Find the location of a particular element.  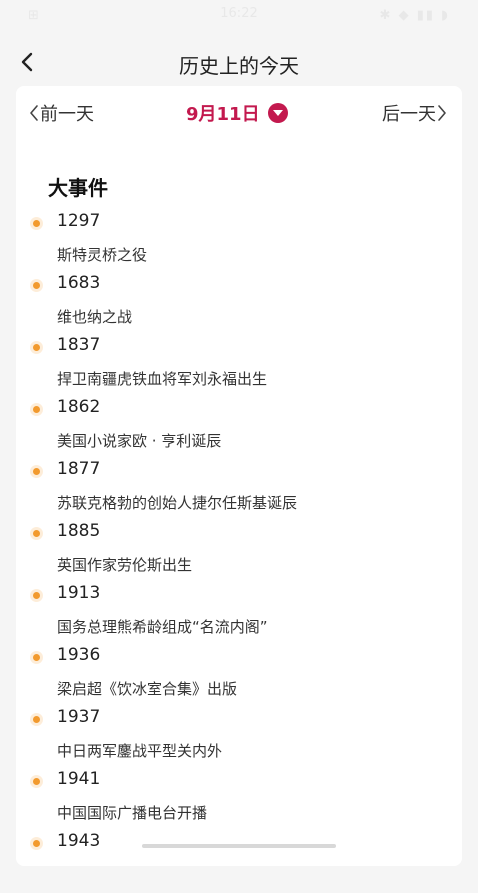

event-description: 梁启超《饮冰室合集》出版 is located at coordinates (147, 689).